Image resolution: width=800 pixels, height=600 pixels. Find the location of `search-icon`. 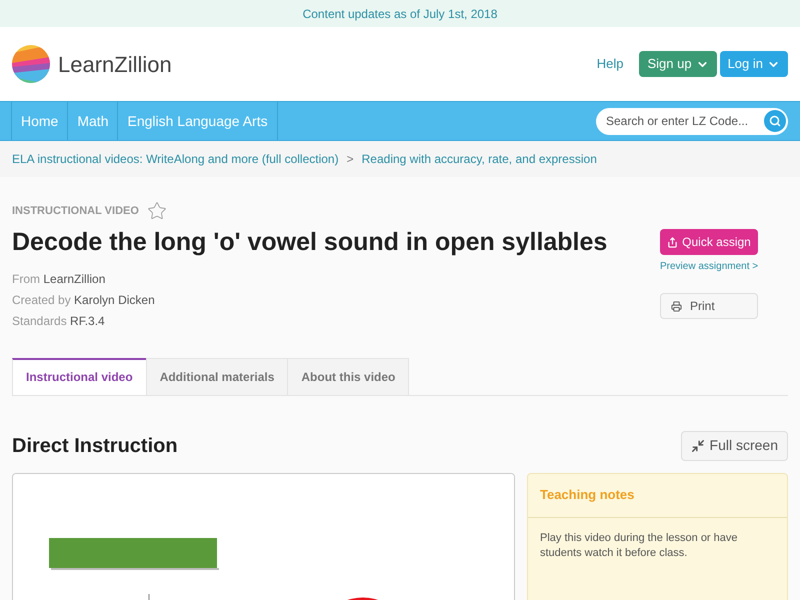

search-icon is located at coordinates (775, 121).